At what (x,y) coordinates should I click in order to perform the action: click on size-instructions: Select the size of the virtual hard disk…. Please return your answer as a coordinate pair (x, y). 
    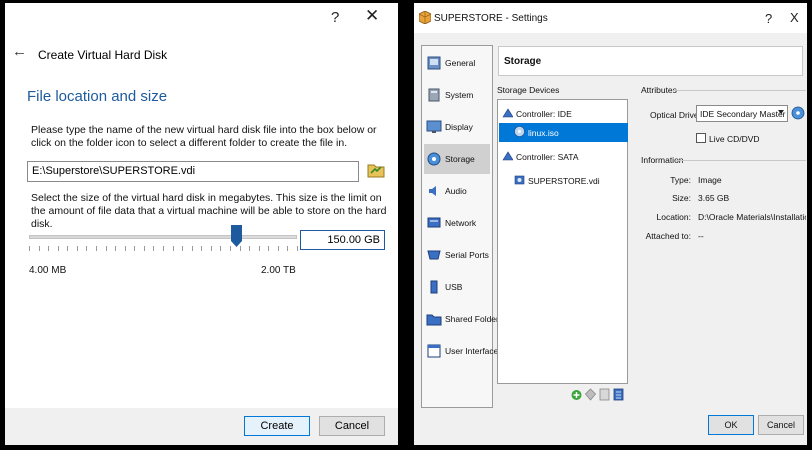
    Looking at the image, I should click on (209, 211).